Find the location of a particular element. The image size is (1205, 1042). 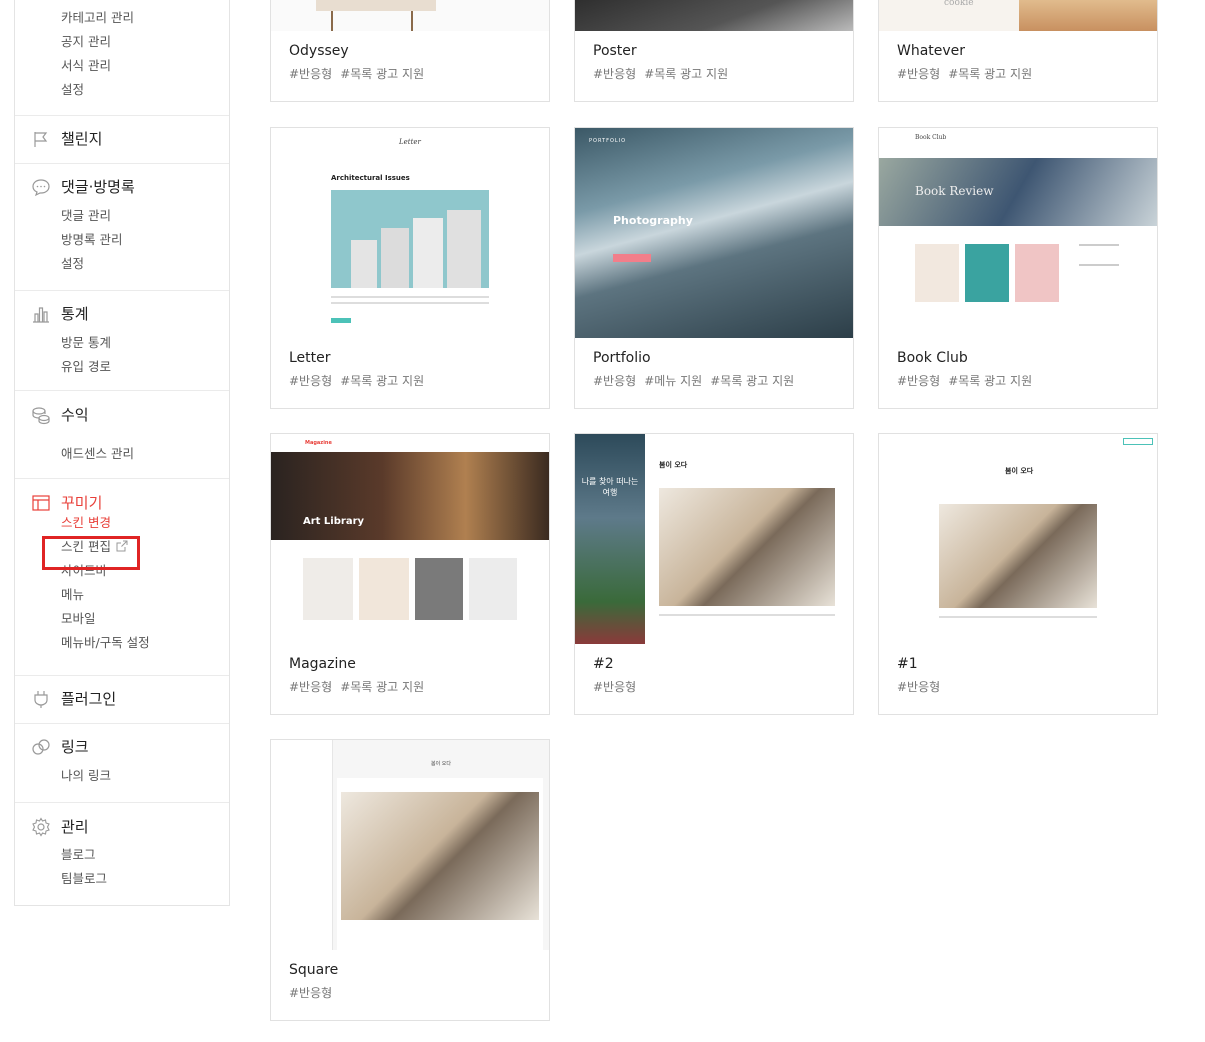

skin-thumb-square: 봄이 오다 is located at coordinates (410, 845).